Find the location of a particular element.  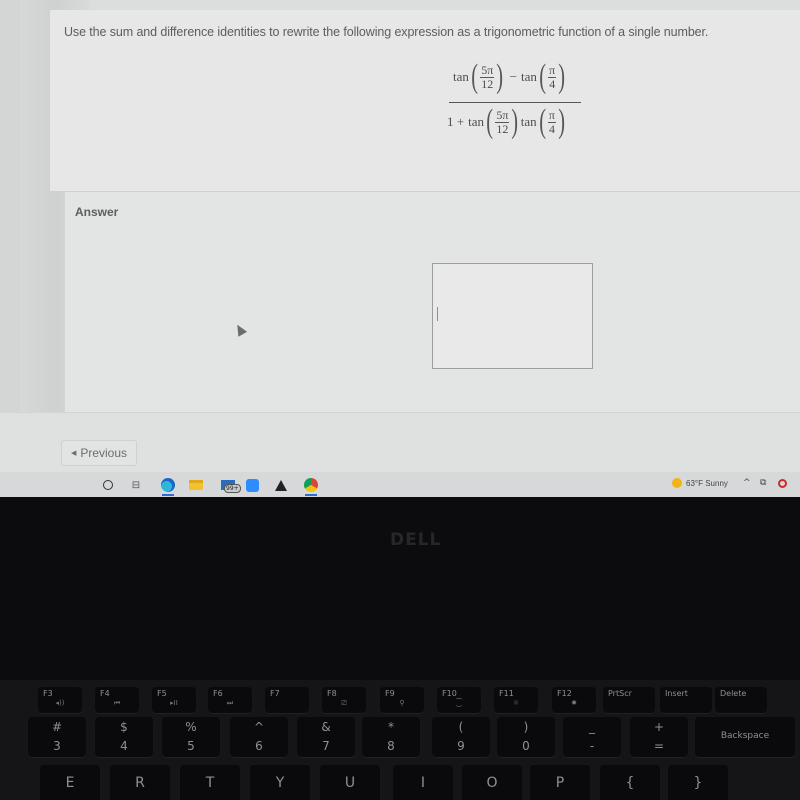

key-9: (9 is located at coordinates (461, 737).